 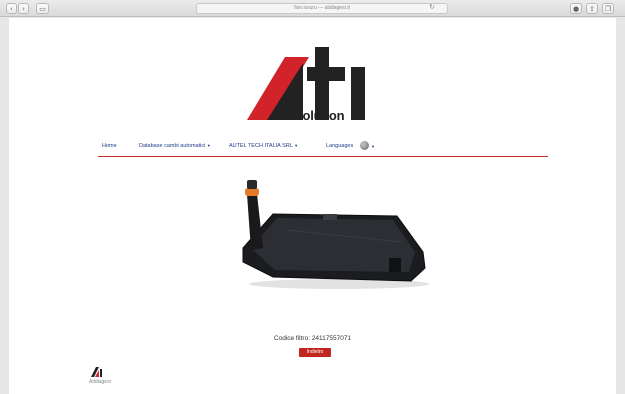 I want to click on tabs-button: ❐, so click(x=608, y=8).